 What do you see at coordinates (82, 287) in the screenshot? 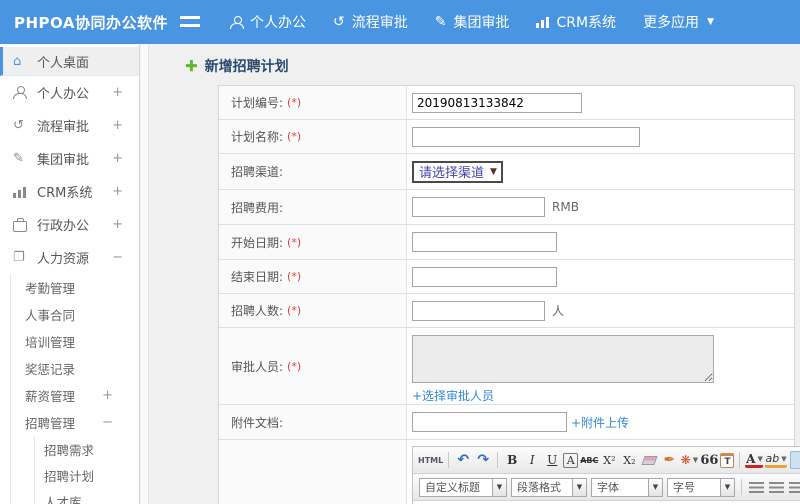
I see `sidebar-item-attendance: 考勤管理` at bounding box center [82, 287].